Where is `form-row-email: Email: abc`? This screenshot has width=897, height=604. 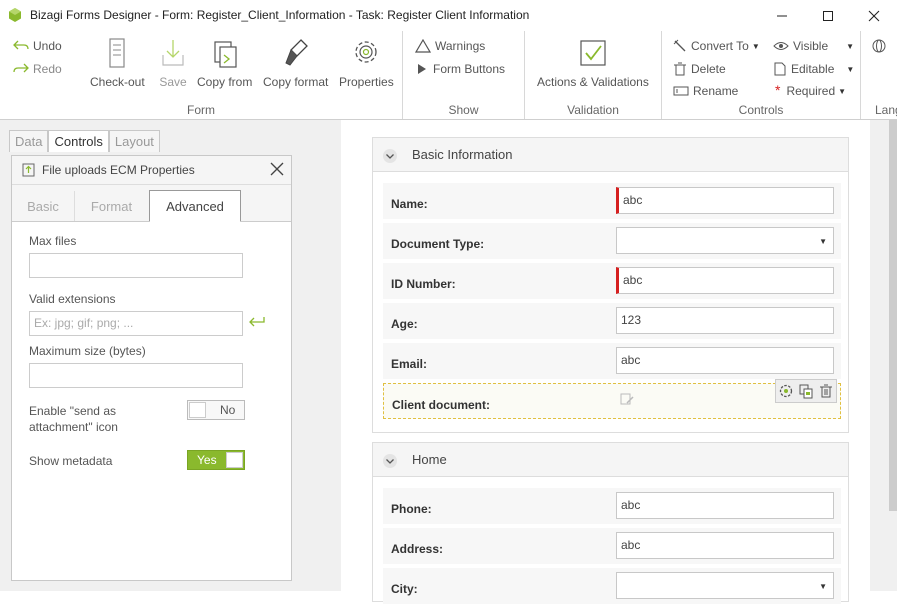
form-row-email: Email: abc is located at coordinates (612, 361).